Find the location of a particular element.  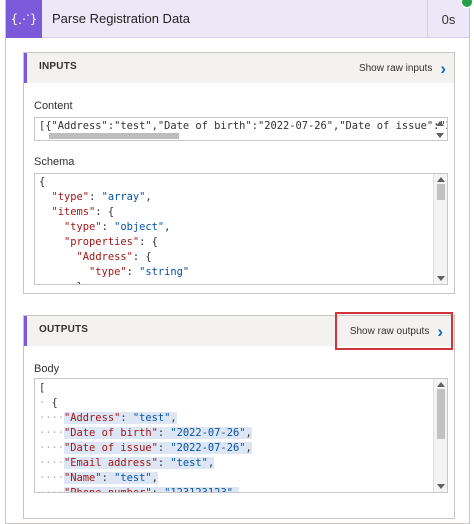

body-scrollbar is located at coordinates (440, 435).